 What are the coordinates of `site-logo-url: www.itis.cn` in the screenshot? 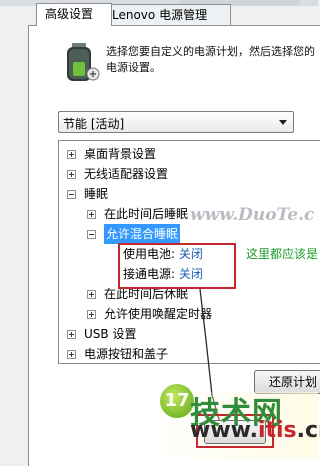 It's located at (255, 430).